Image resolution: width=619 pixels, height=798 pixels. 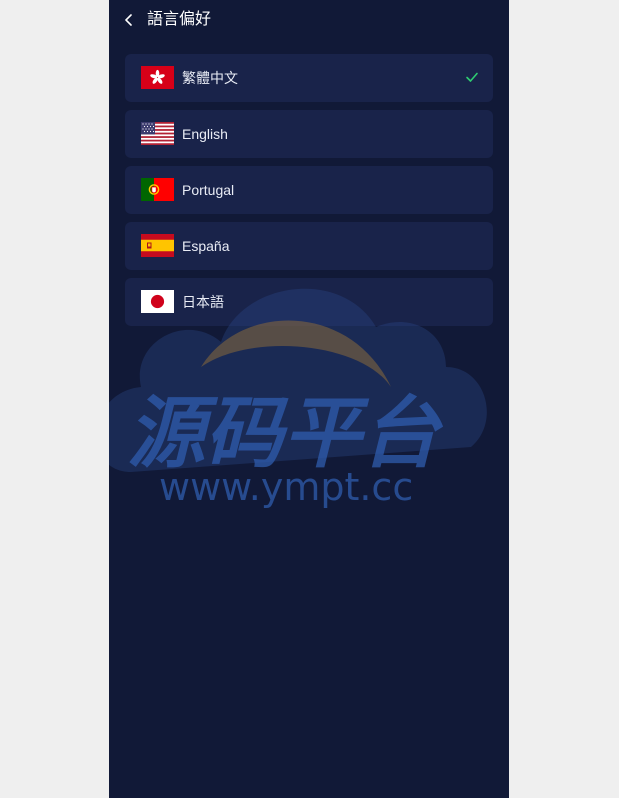 What do you see at coordinates (285, 434) in the screenshot?
I see `watermark-chinese-text: 源码平台` at bounding box center [285, 434].